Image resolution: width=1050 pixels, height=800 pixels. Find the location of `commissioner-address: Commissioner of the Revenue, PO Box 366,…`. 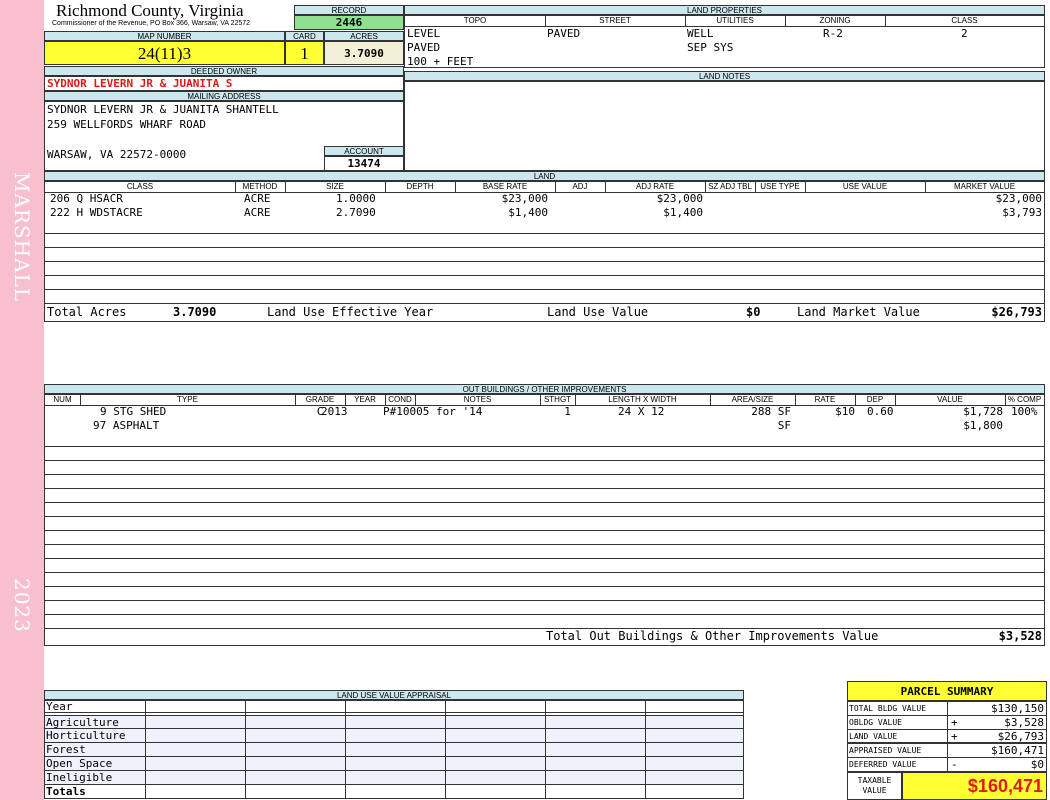

commissioner-address: Commissioner of the Revenue, PO Box 366,… is located at coordinates (151, 23).